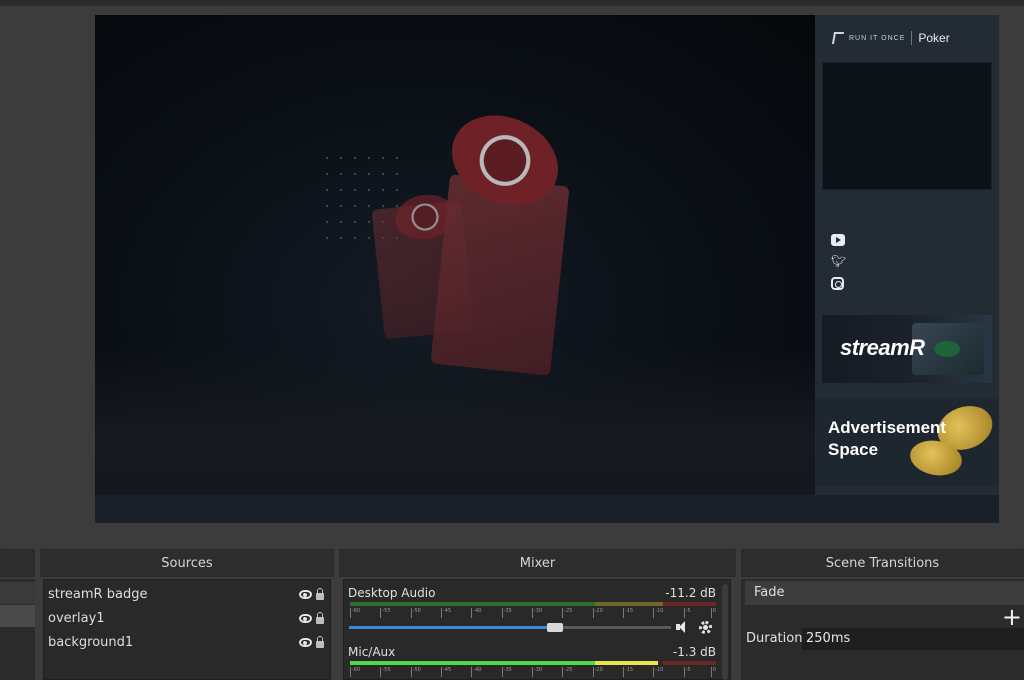 This screenshot has height=680, width=1024. Describe the element at coordinates (187, 642) in the screenshot. I see `source-item: background1` at that location.